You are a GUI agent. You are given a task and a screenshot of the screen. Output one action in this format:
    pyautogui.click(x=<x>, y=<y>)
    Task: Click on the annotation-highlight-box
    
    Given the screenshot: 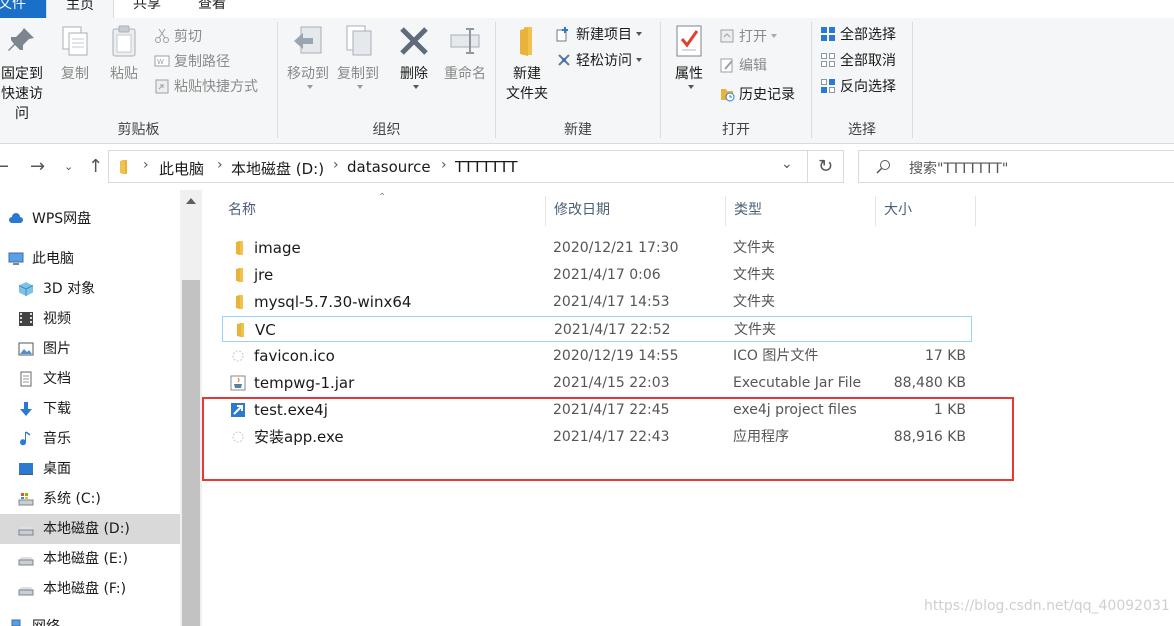 What is the action you would take?
    pyautogui.click(x=608, y=439)
    